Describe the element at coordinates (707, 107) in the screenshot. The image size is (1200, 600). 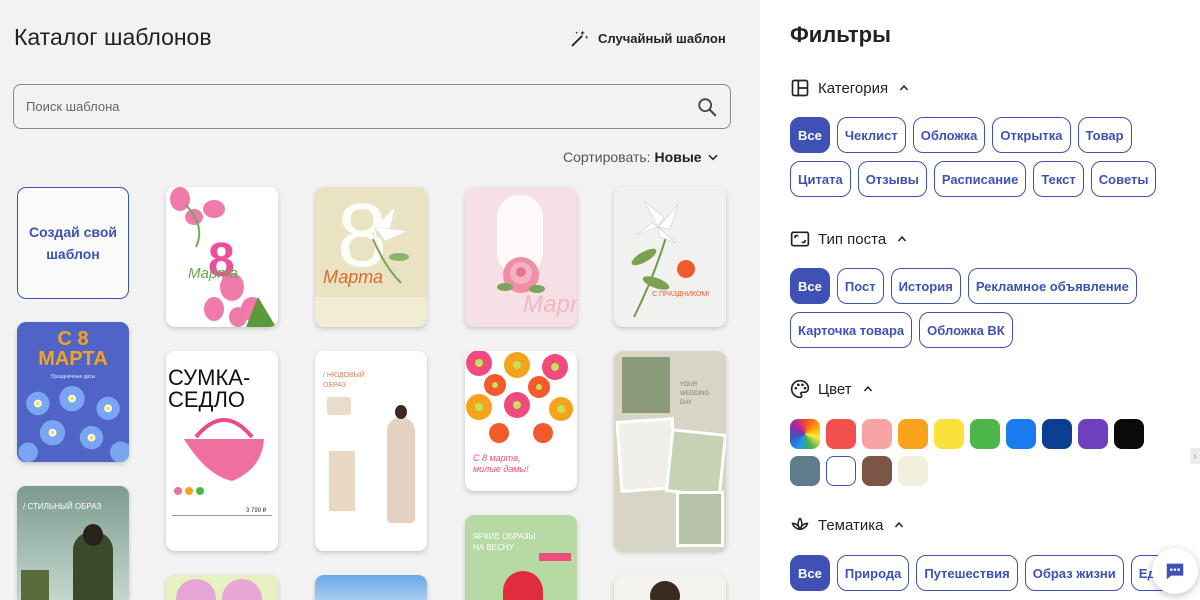
I see `search-icon` at that location.